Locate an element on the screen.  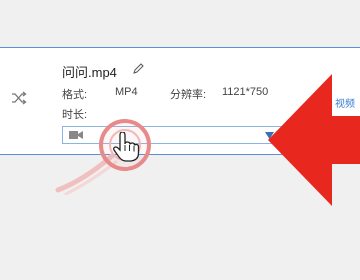
format-value: MP4 is located at coordinates (126, 92).